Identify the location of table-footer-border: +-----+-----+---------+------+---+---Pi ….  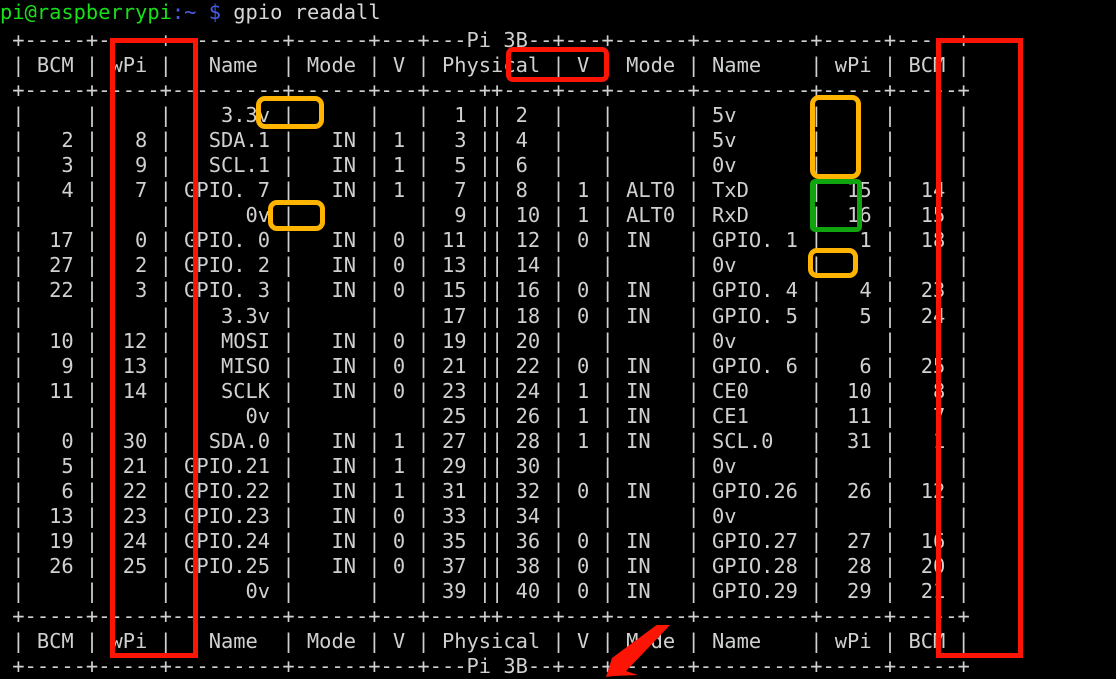
(485, 666).